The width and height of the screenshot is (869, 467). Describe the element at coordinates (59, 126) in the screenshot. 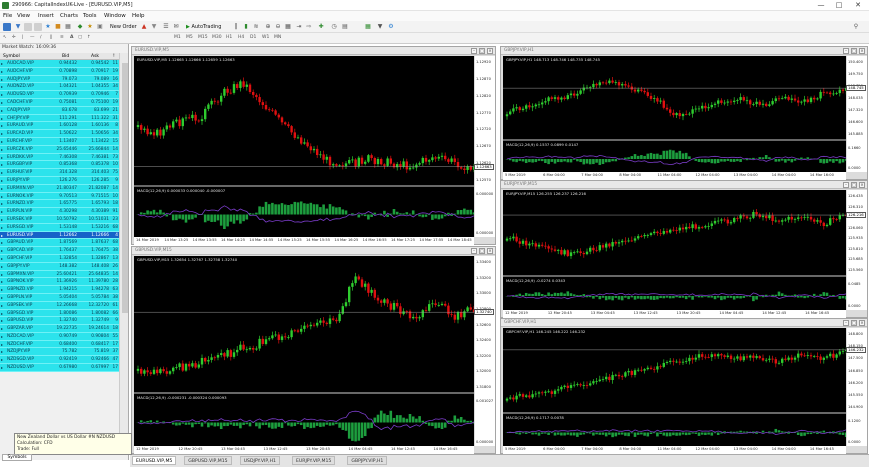

I see `market-watch-row: ▸ EURAUD.VIP 1.60128 1.60136 8` at that location.